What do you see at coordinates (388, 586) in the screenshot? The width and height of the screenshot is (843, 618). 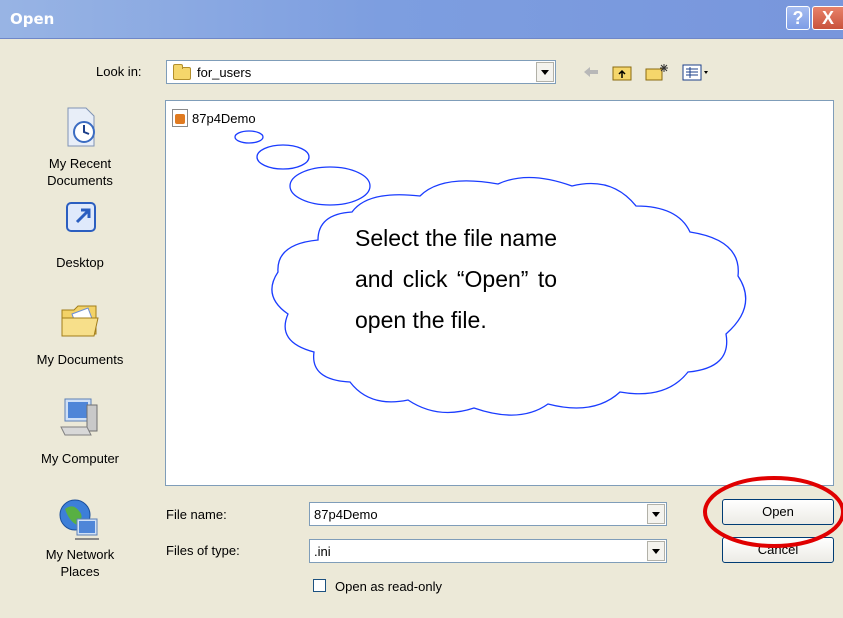 I see `readonly-label: Open as read-only` at bounding box center [388, 586].